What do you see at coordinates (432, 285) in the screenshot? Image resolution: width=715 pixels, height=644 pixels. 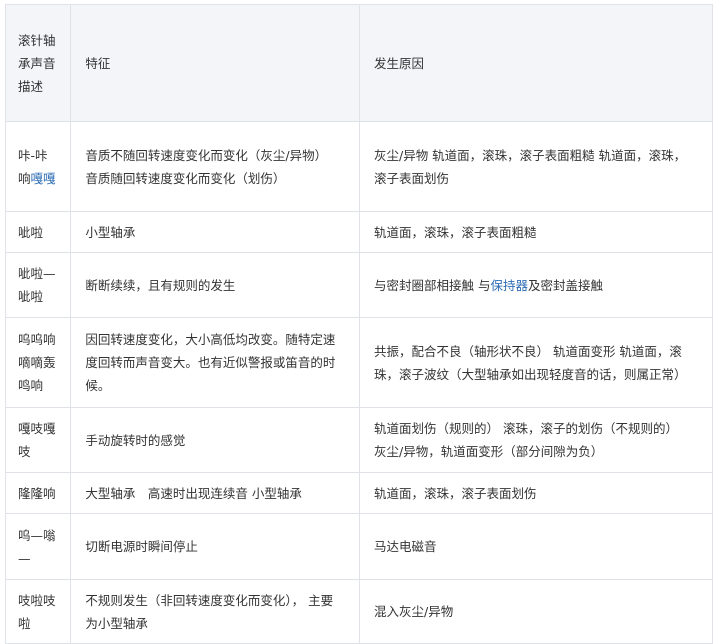 I see `cause-text: 与密封圈部相接触 与` at bounding box center [432, 285].